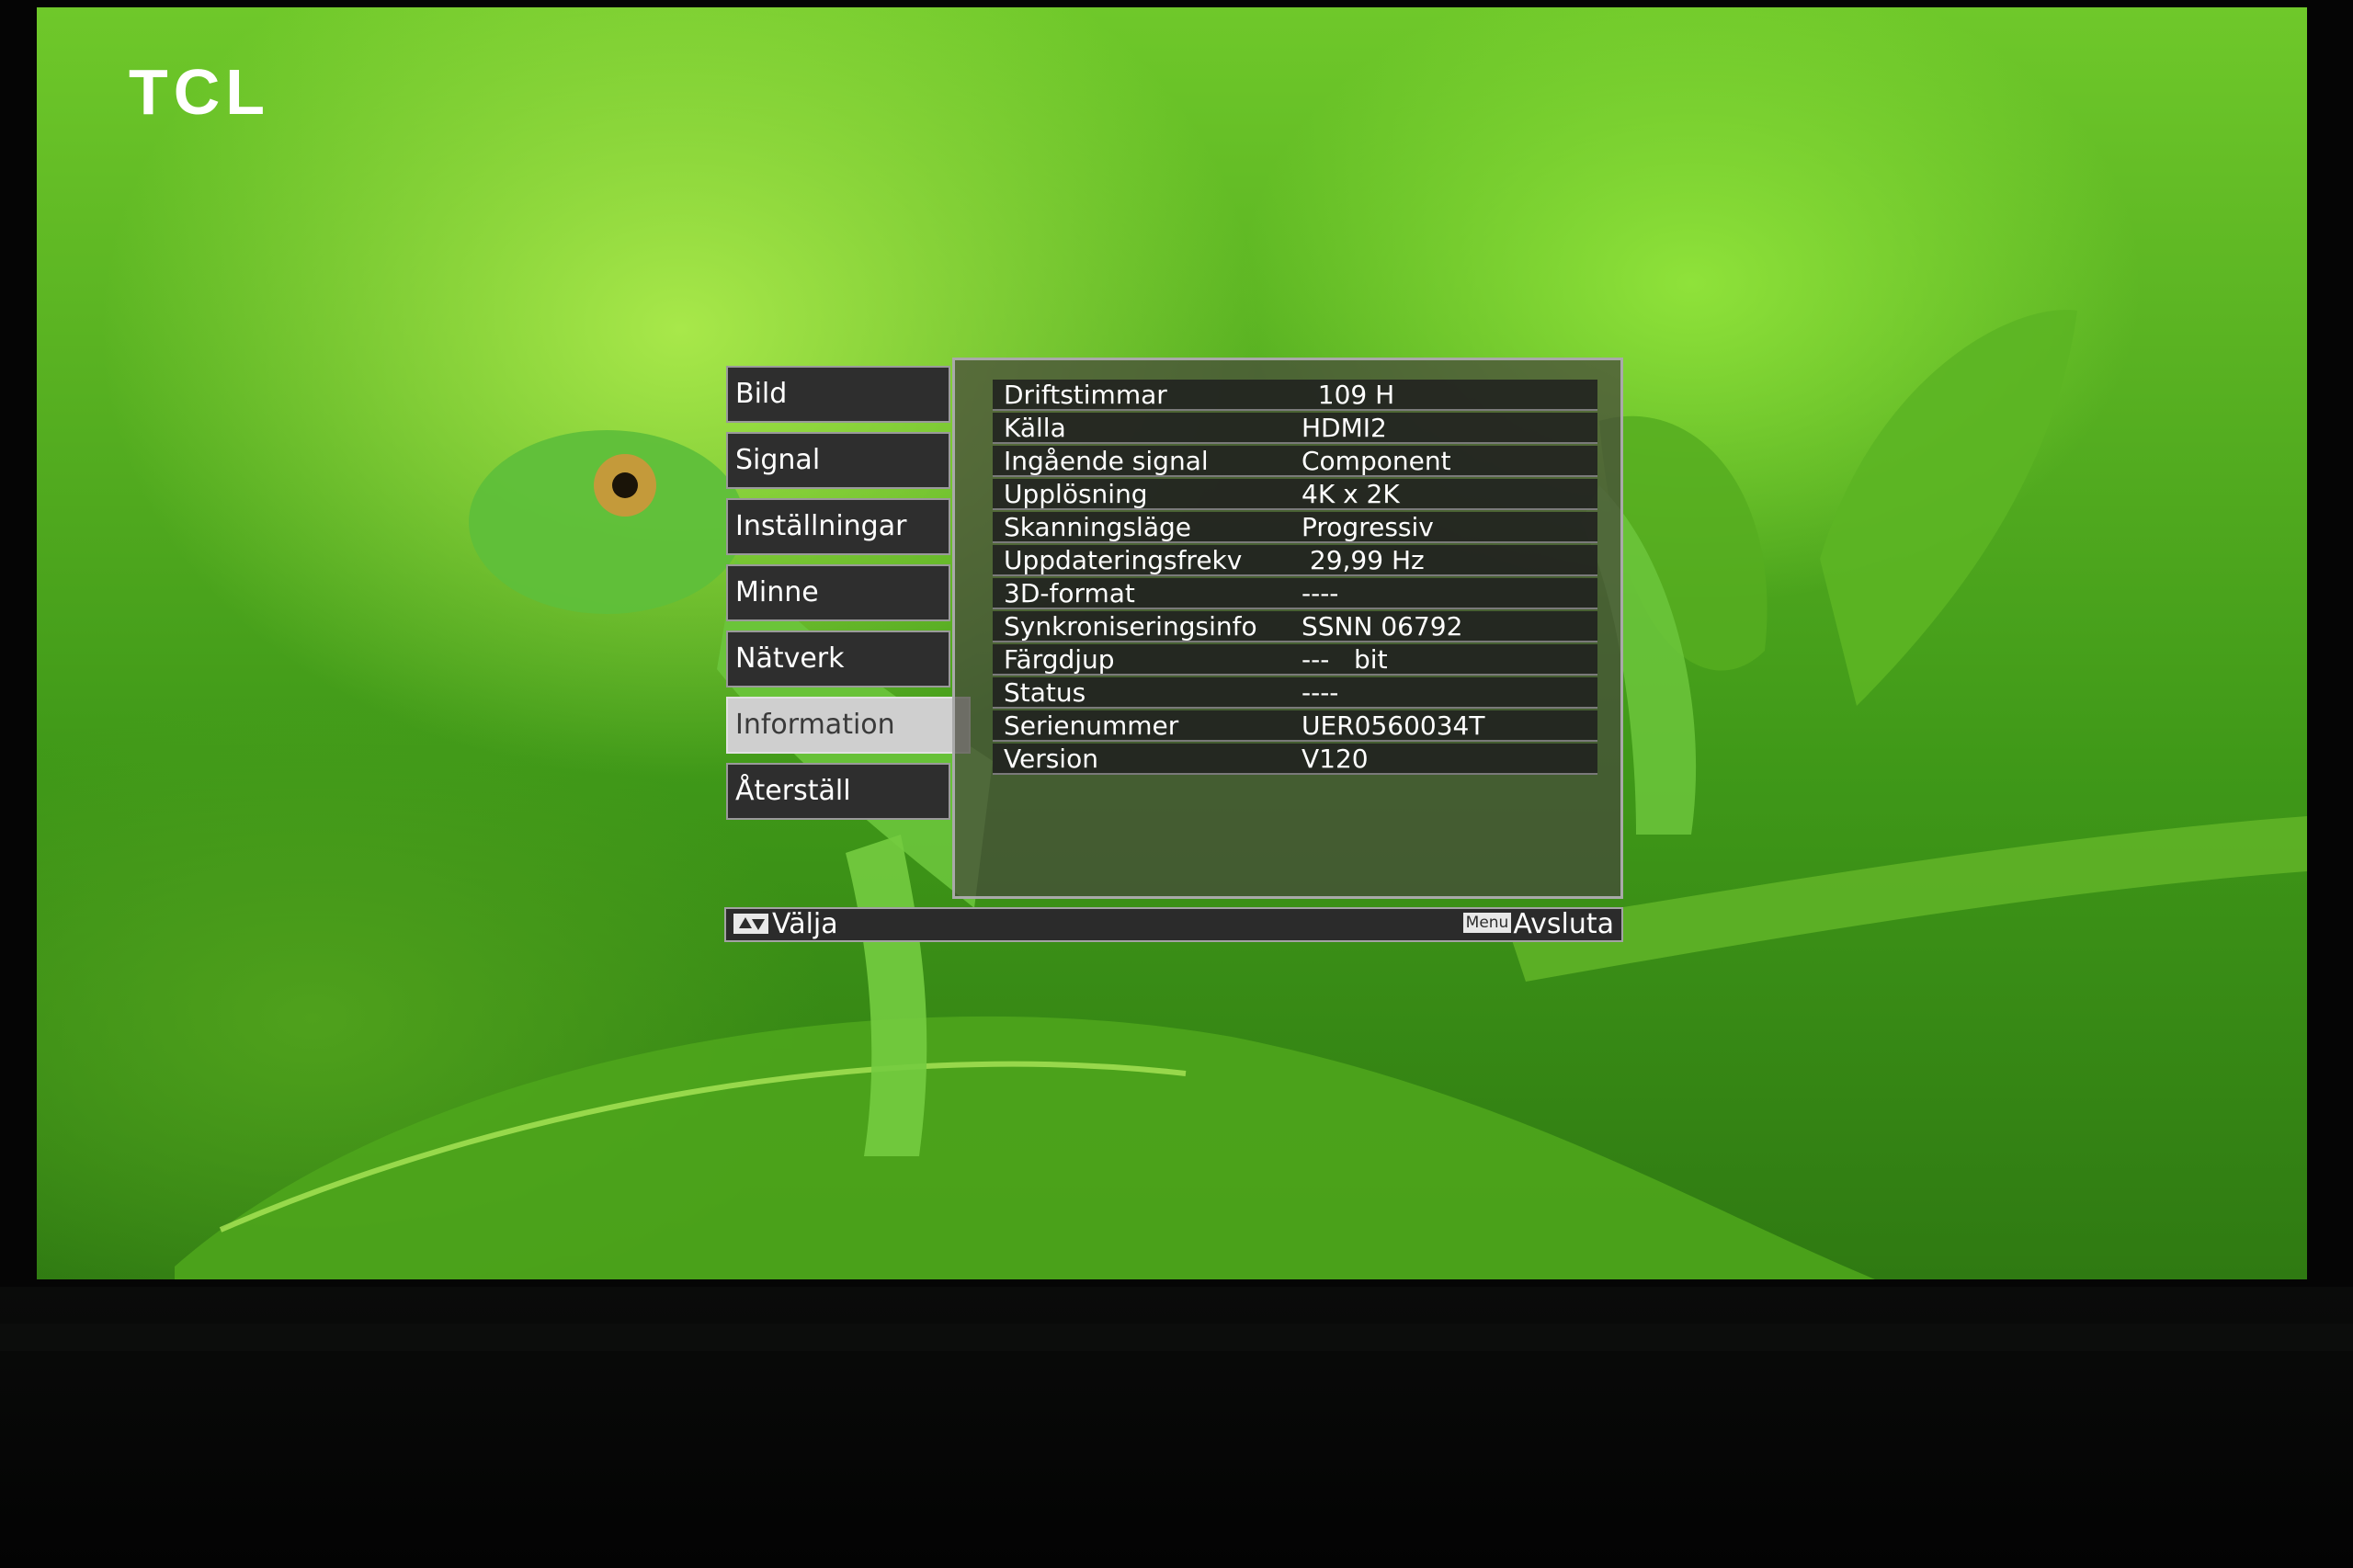  I want to click on info-value: --- bit, so click(1345, 659).